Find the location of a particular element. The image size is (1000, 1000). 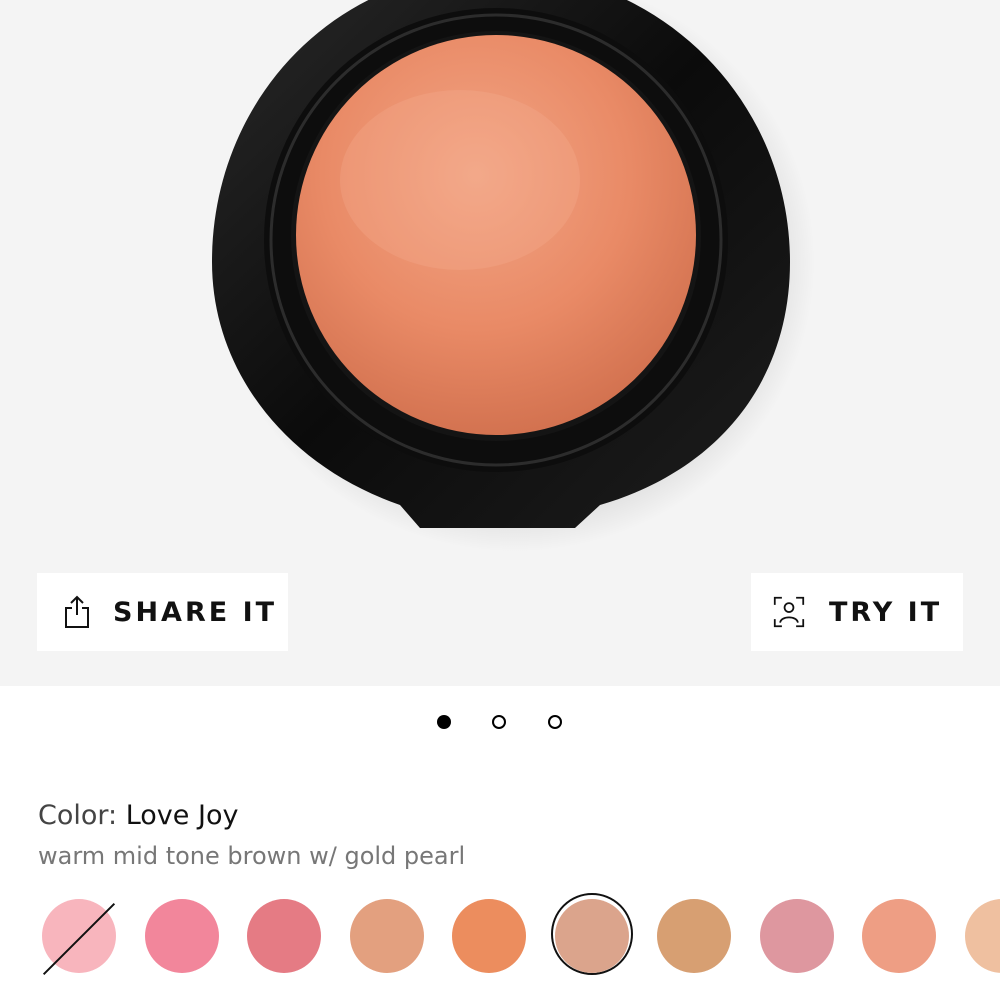

try-it-button-label: TRY IT is located at coordinates (886, 612).